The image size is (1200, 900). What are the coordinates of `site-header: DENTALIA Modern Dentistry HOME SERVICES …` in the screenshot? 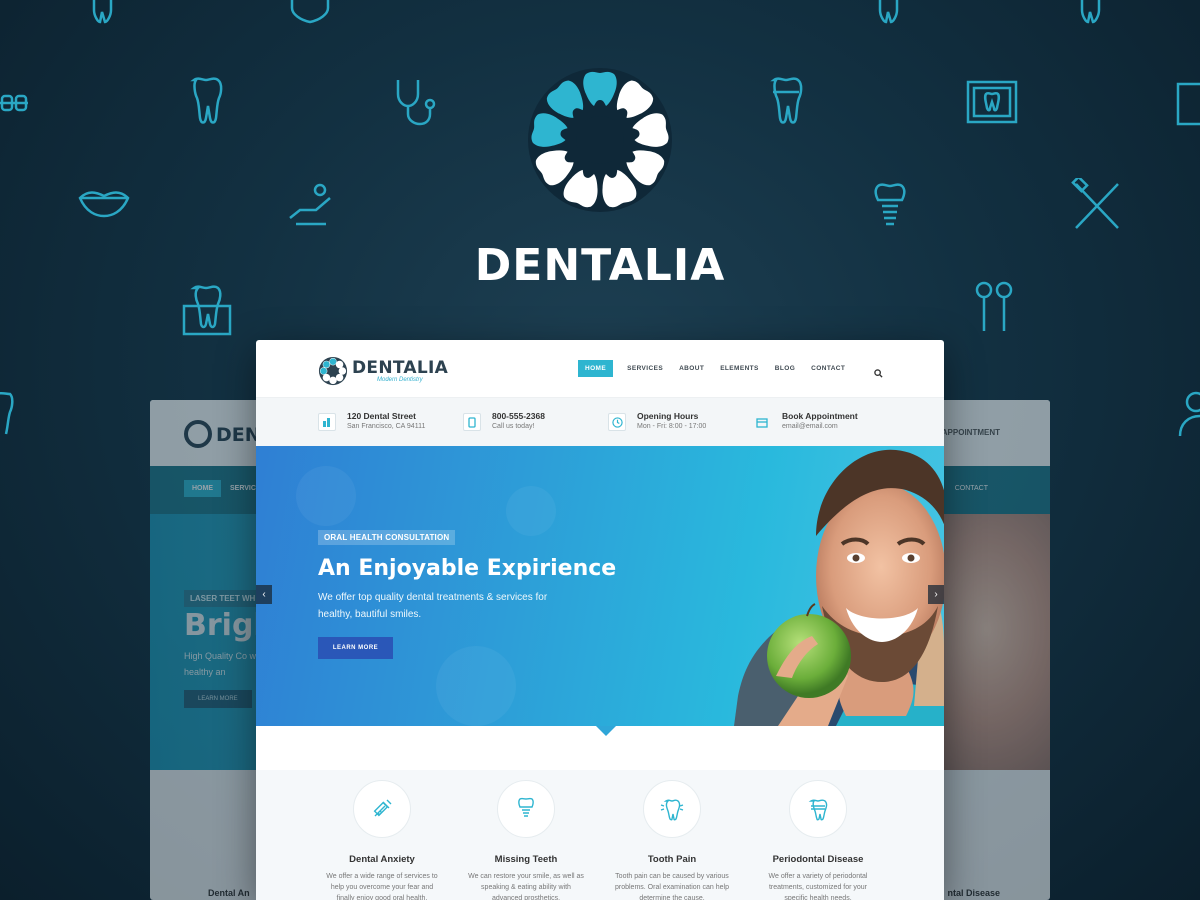 It's located at (600, 369).